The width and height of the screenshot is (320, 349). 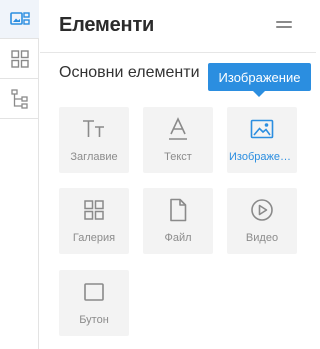 I want to click on grid-icon, so click(x=19, y=59).